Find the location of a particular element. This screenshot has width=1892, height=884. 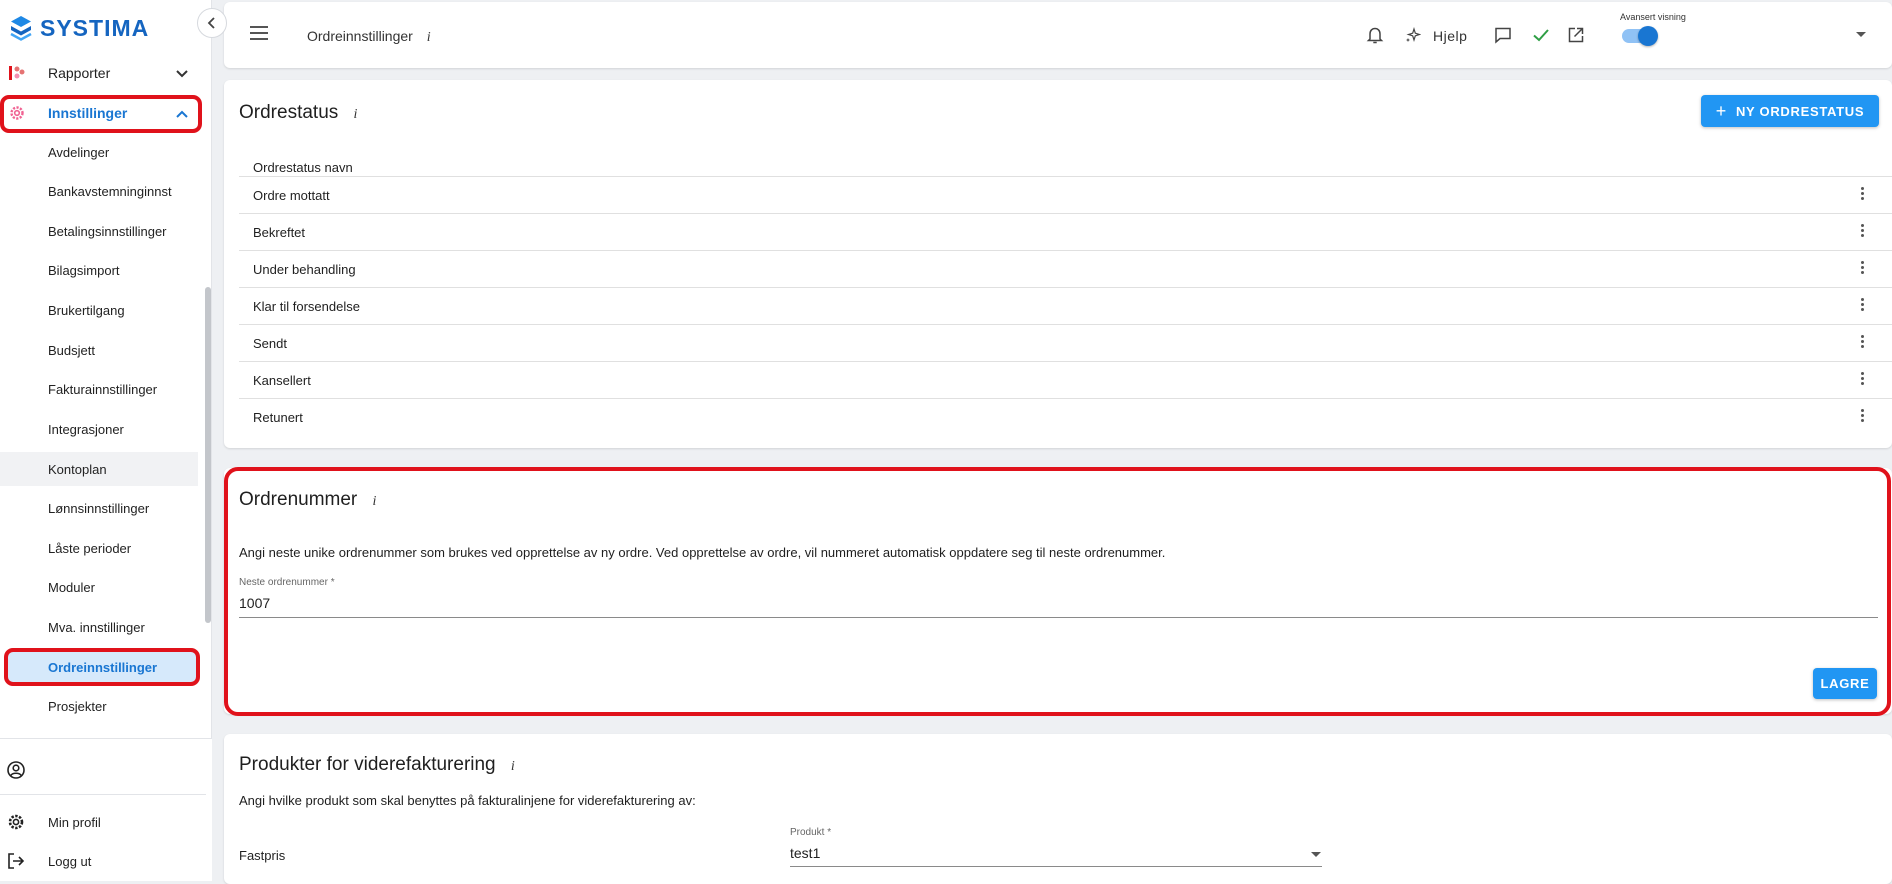

nav-group-innstillinger: Innstillinger is located at coordinates (100, 113).